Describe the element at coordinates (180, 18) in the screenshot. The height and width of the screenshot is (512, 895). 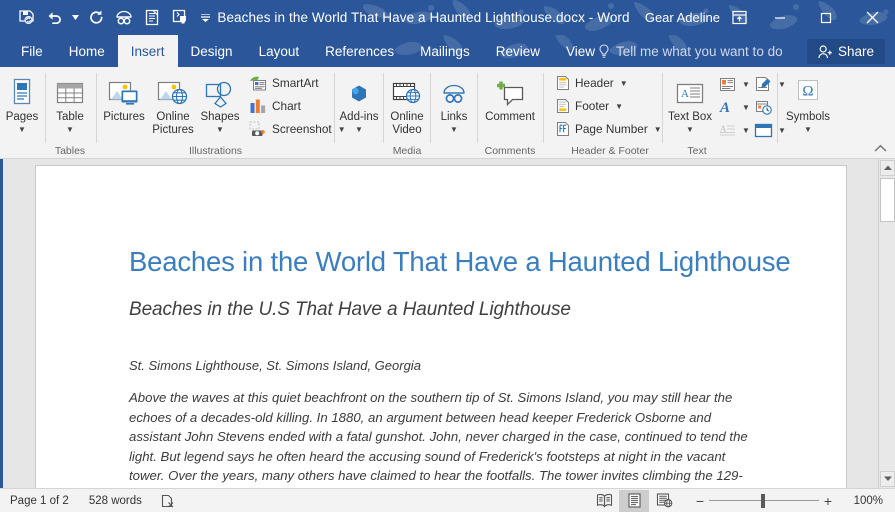
I see `touch-mode-icon` at that location.